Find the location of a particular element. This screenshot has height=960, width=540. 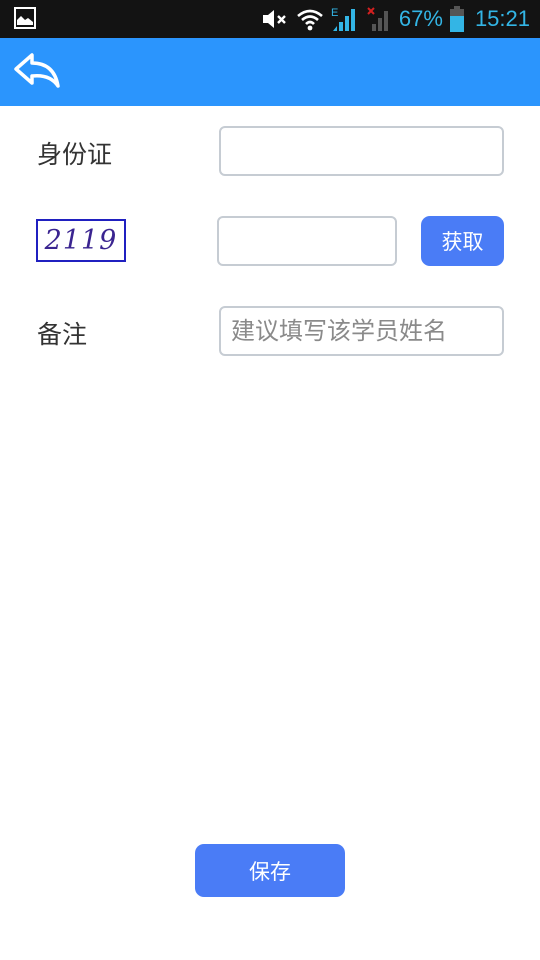

battery-percent: 67% is located at coordinates (420, 18).